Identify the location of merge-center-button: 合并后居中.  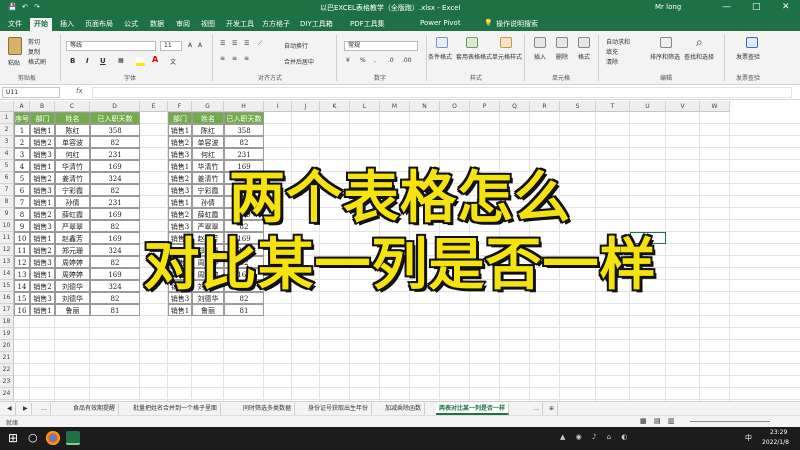
(299, 61).